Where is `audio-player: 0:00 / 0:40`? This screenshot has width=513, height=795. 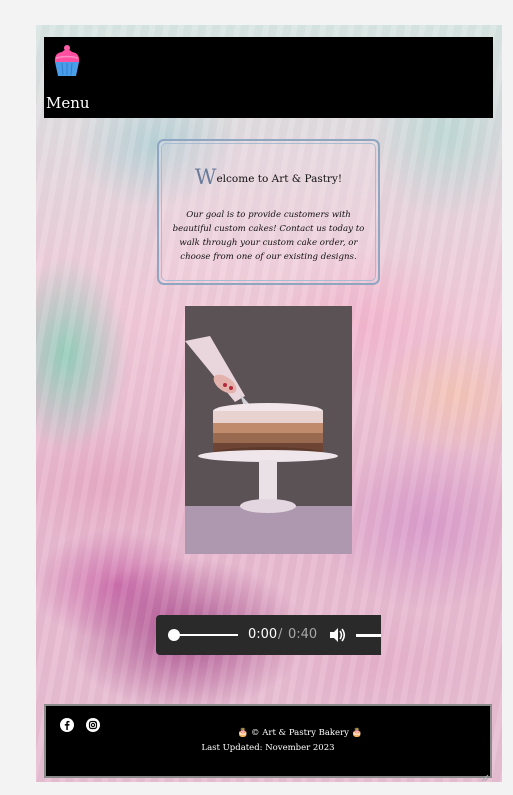 audio-player: 0:00 / 0:40 is located at coordinates (268, 635).